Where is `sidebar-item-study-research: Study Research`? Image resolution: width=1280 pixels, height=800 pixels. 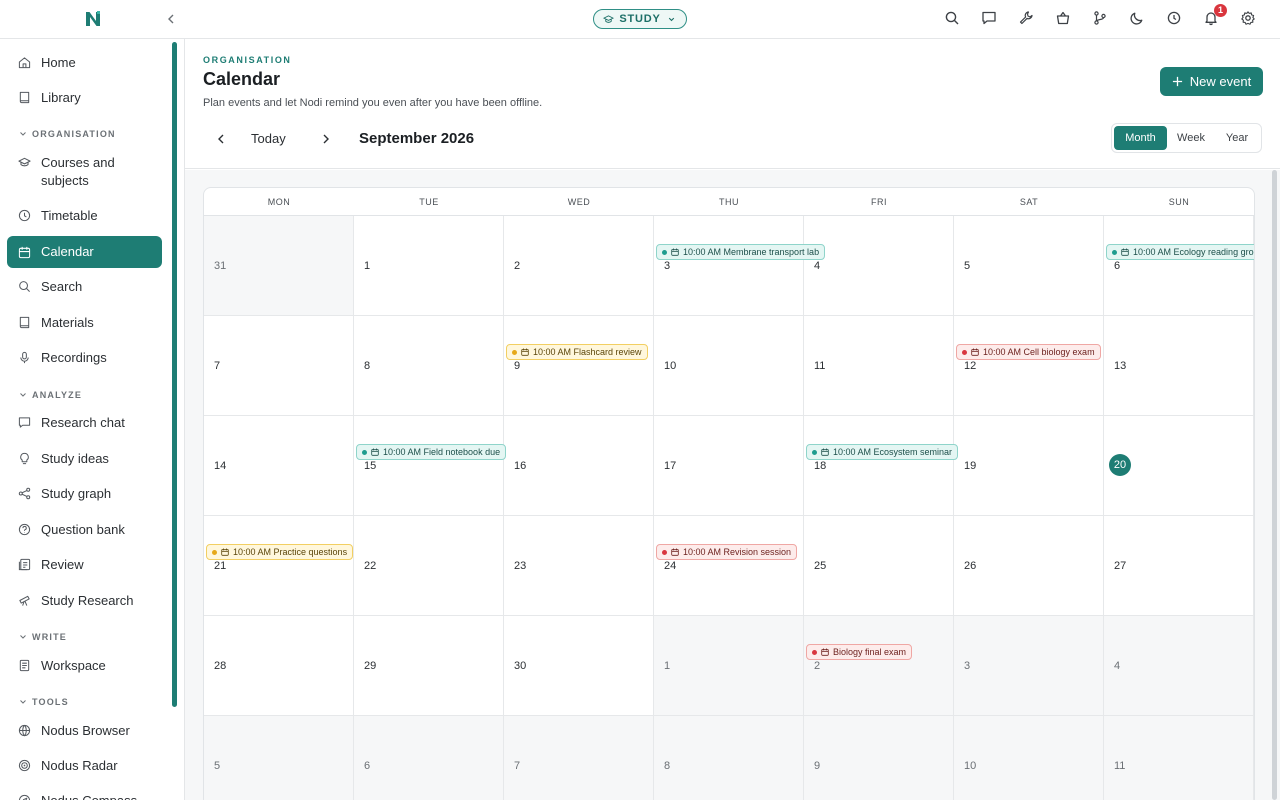 sidebar-item-study-research: Study Research is located at coordinates (84, 601).